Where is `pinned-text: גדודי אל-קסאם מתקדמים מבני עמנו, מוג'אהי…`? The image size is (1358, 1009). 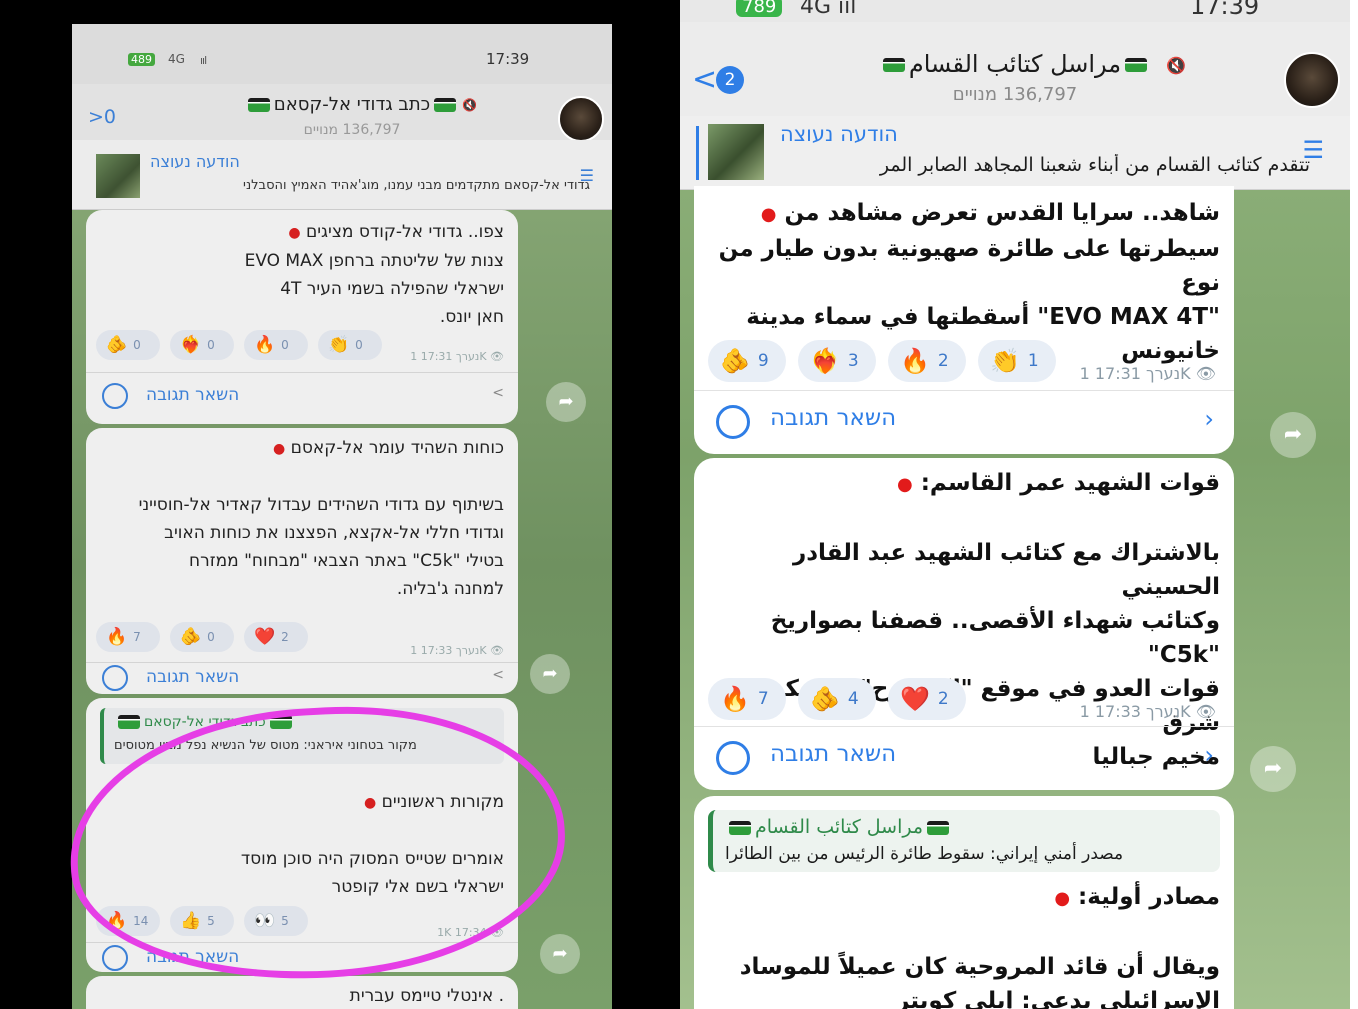 pinned-text: גדודי אל-קסאם מתקדמים מבני עמנו, מוג'אהי… is located at coordinates (416, 185).